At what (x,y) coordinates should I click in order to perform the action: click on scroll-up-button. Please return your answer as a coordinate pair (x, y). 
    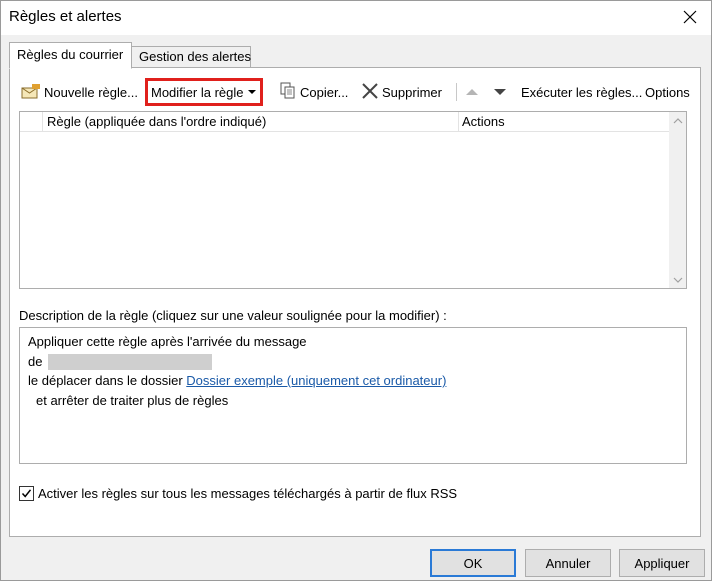
    Looking at the image, I should click on (677, 120).